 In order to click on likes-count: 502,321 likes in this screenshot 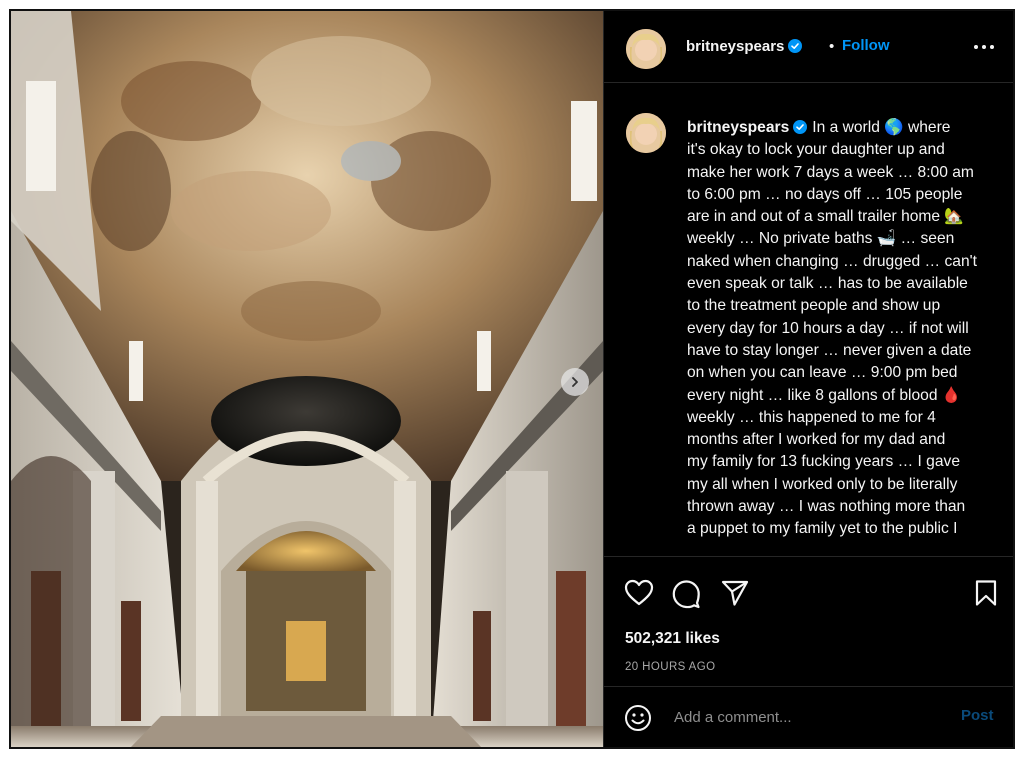, I will do `click(672, 639)`.